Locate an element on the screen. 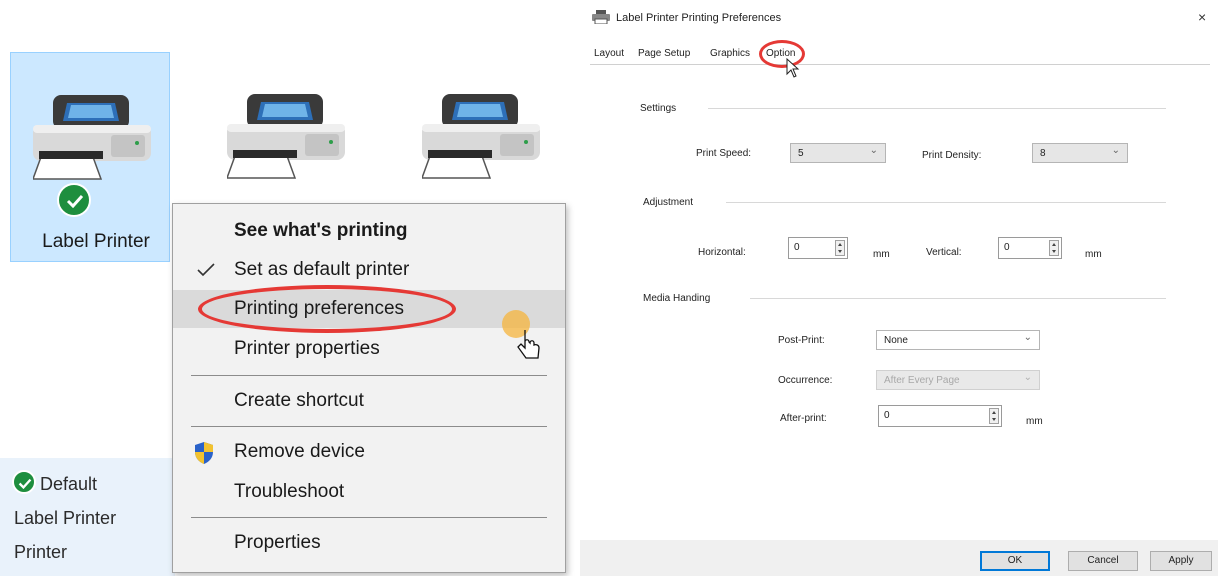 The width and height of the screenshot is (1218, 576). menu-item-label: Properties is located at coordinates (277, 542).